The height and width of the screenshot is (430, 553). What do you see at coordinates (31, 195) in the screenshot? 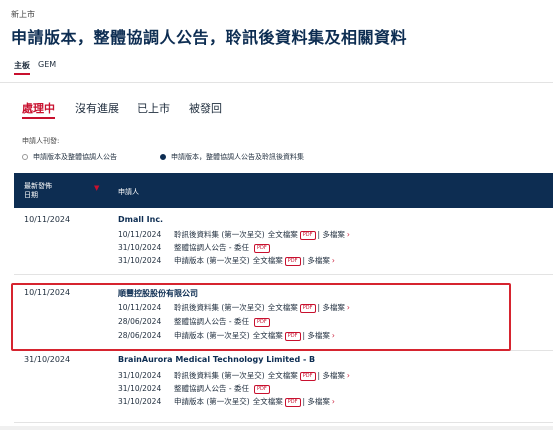
I see `column-header-date-line2: 日期` at bounding box center [31, 195].